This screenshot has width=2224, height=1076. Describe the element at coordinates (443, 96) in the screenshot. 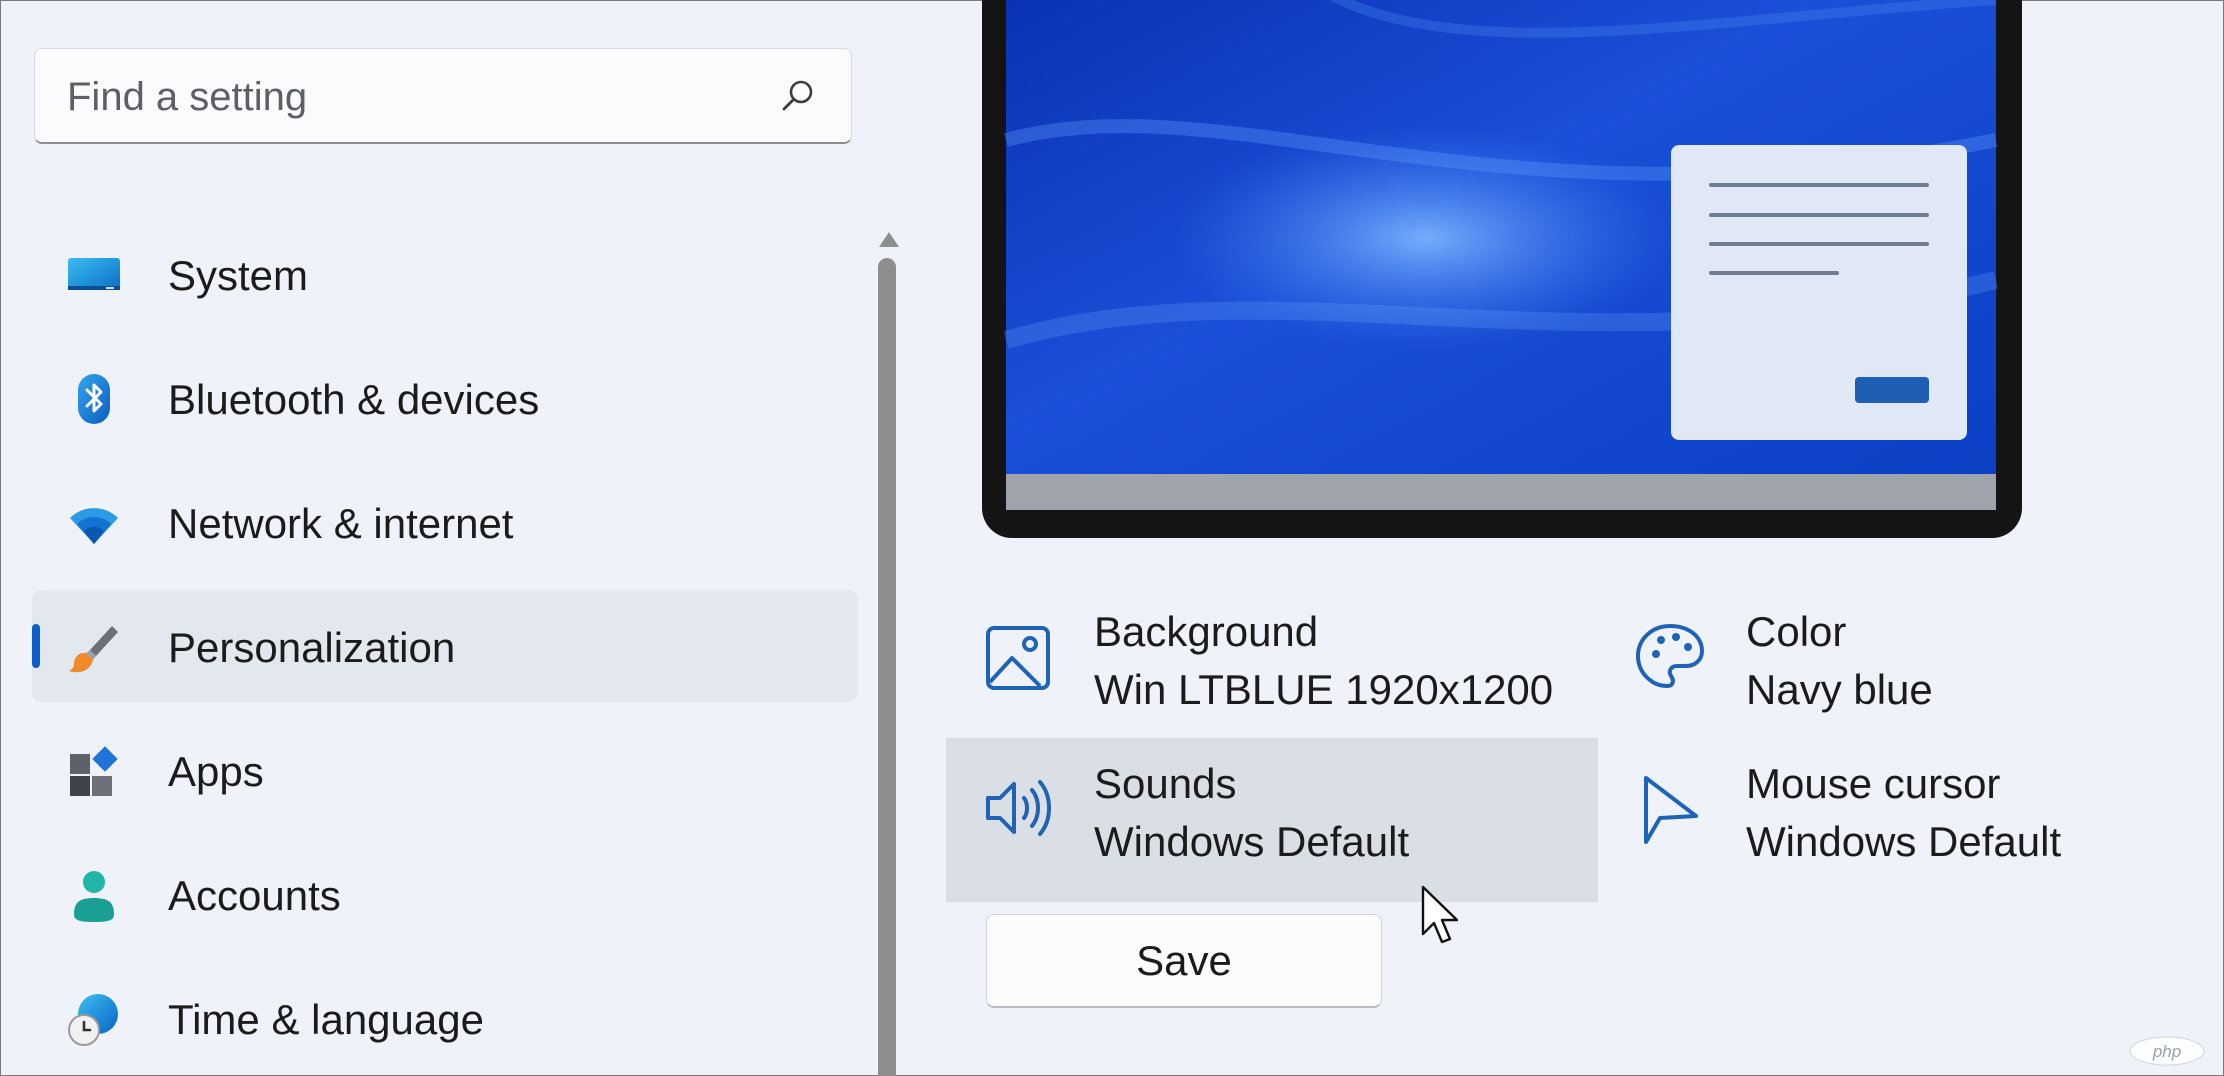

I see `search-box: Find a setting` at that location.